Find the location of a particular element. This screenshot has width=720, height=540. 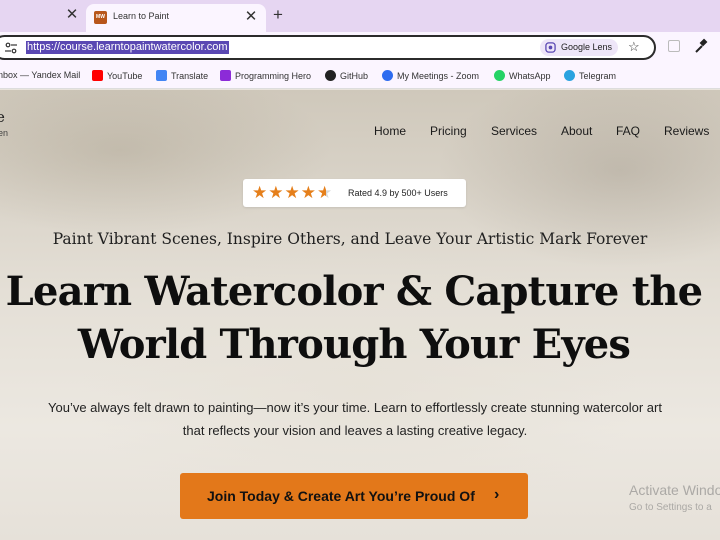

bookmark-label: GitHub is located at coordinates (354, 76).